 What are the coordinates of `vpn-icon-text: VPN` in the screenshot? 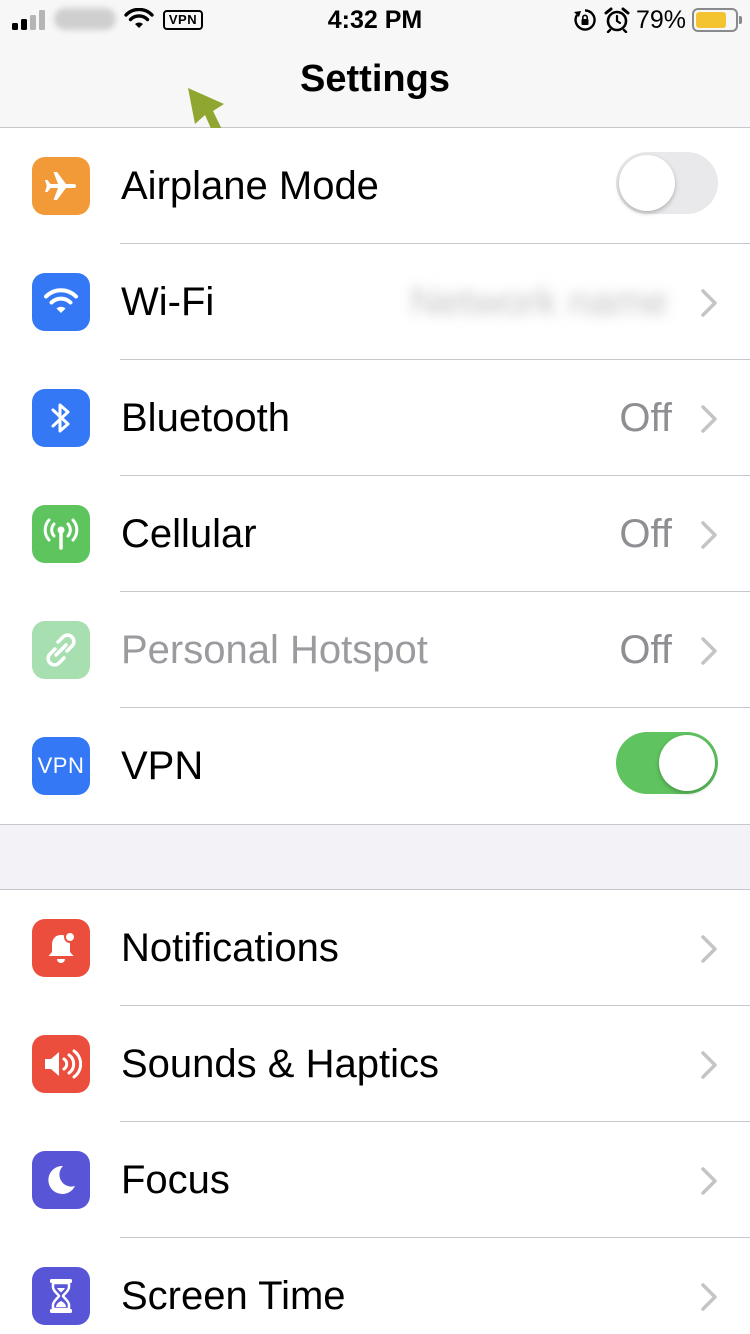 It's located at (61, 765).